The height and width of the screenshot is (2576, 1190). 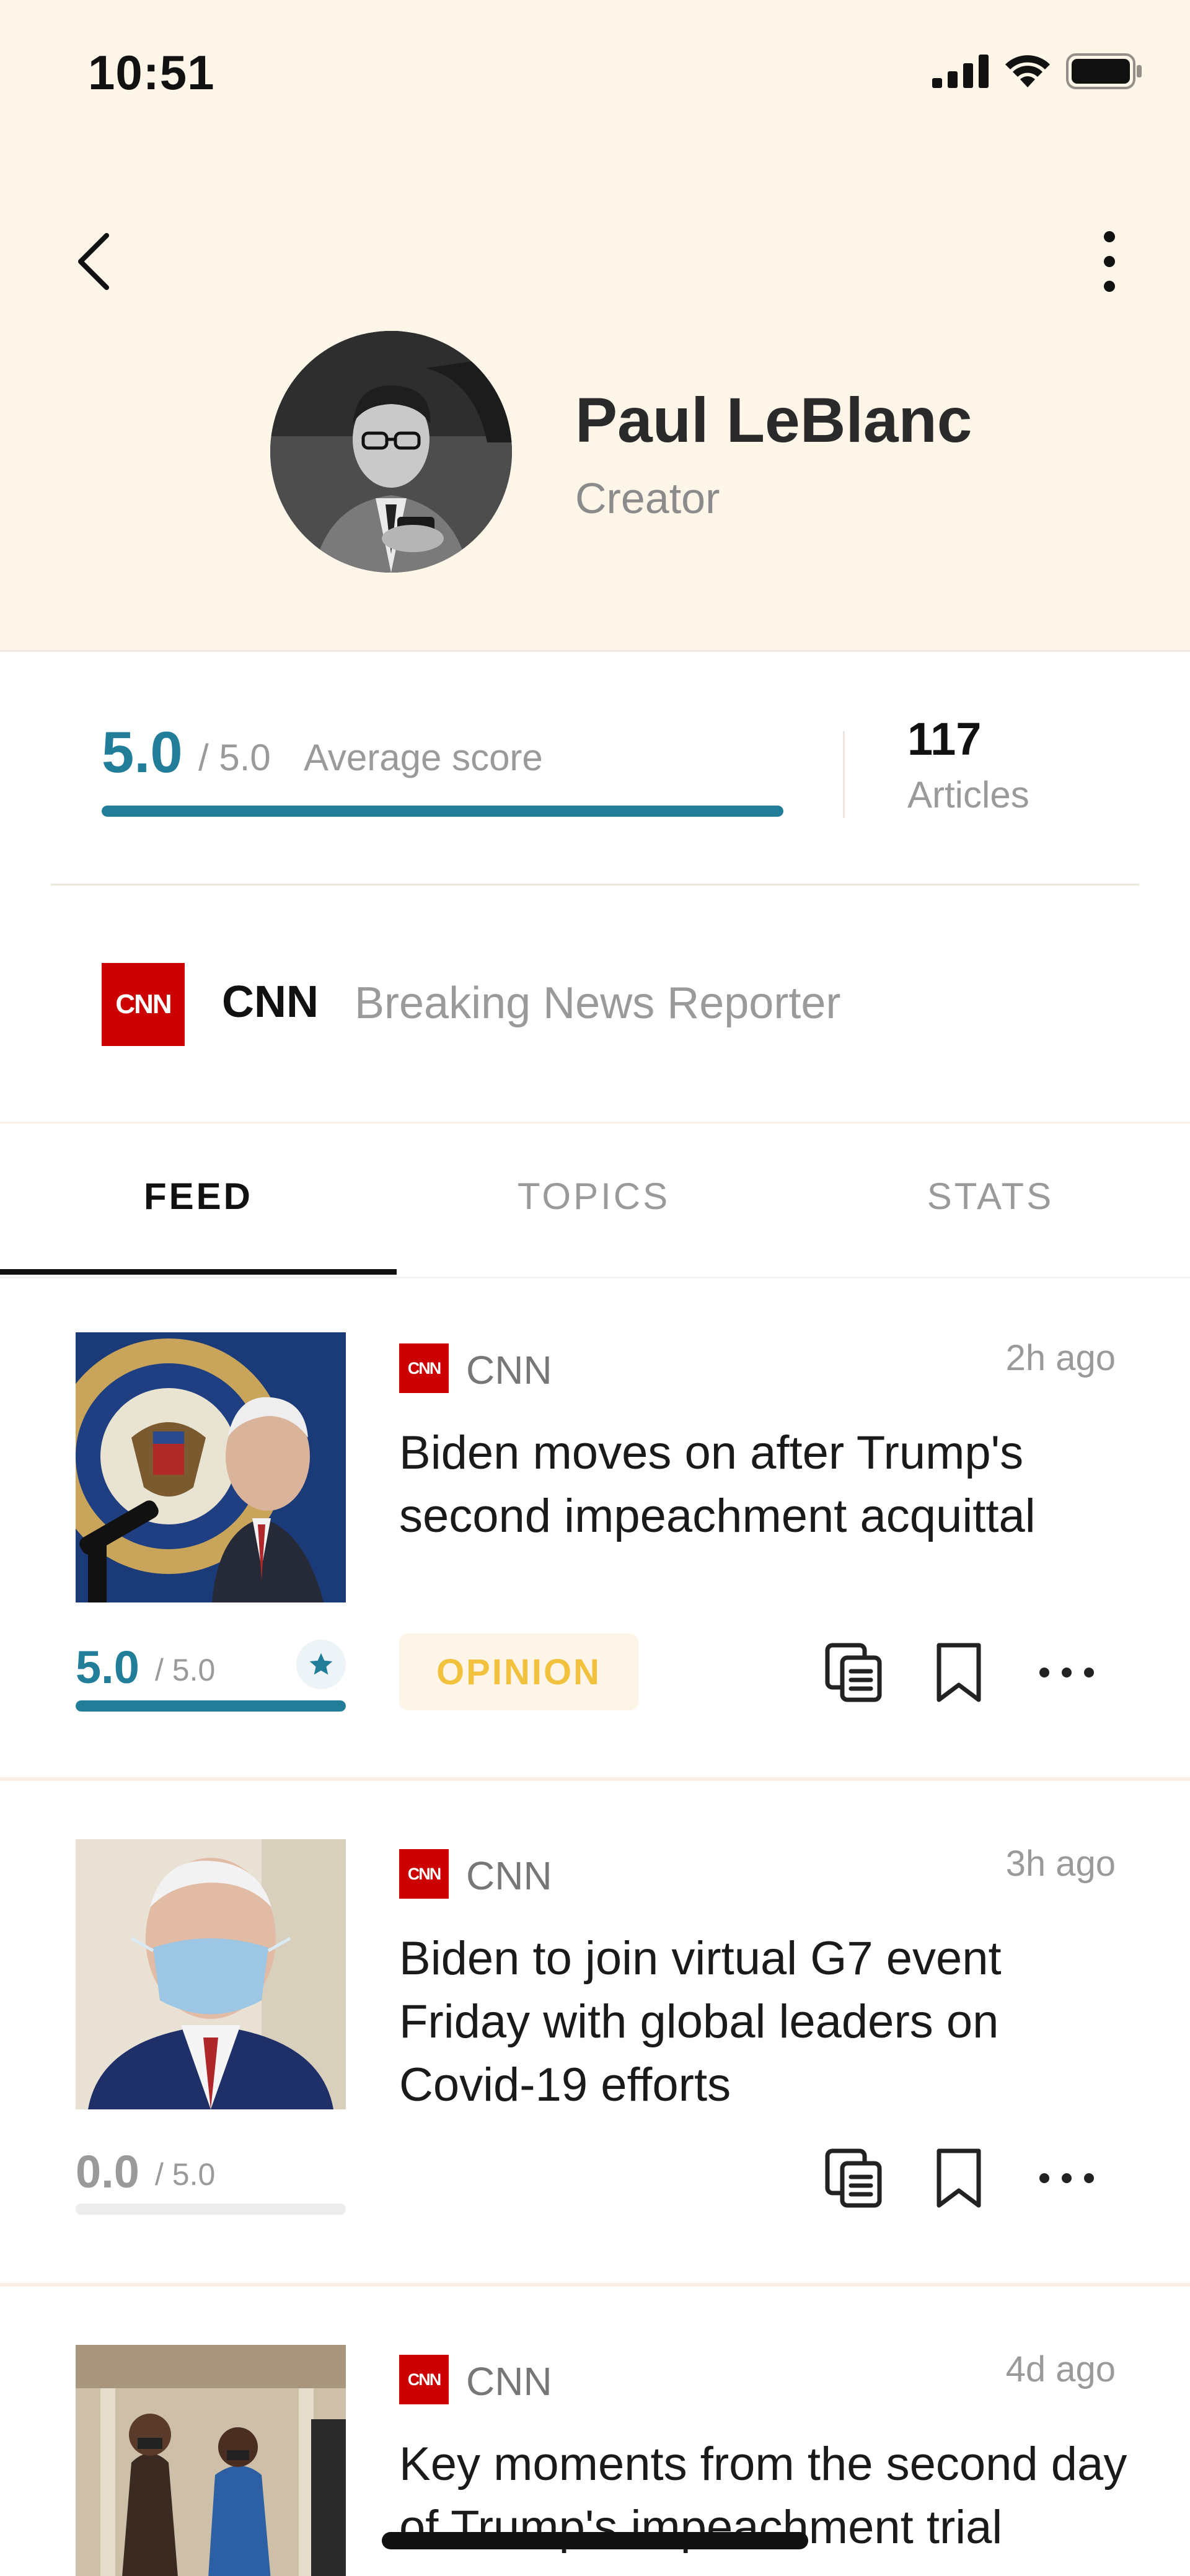 What do you see at coordinates (198, 1197) in the screenshot?
I see `tab-feed: FEED` at bounding box center [198, 1197].